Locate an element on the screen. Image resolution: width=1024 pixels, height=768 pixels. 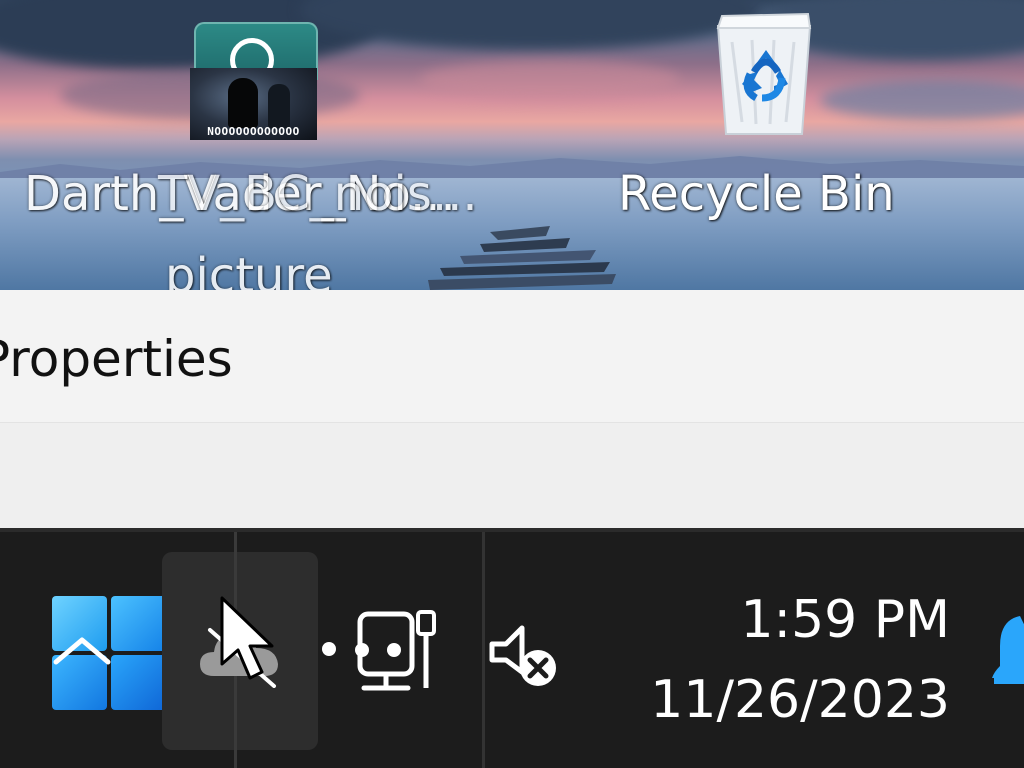
vader-figure is located at coordinates (243, 103).